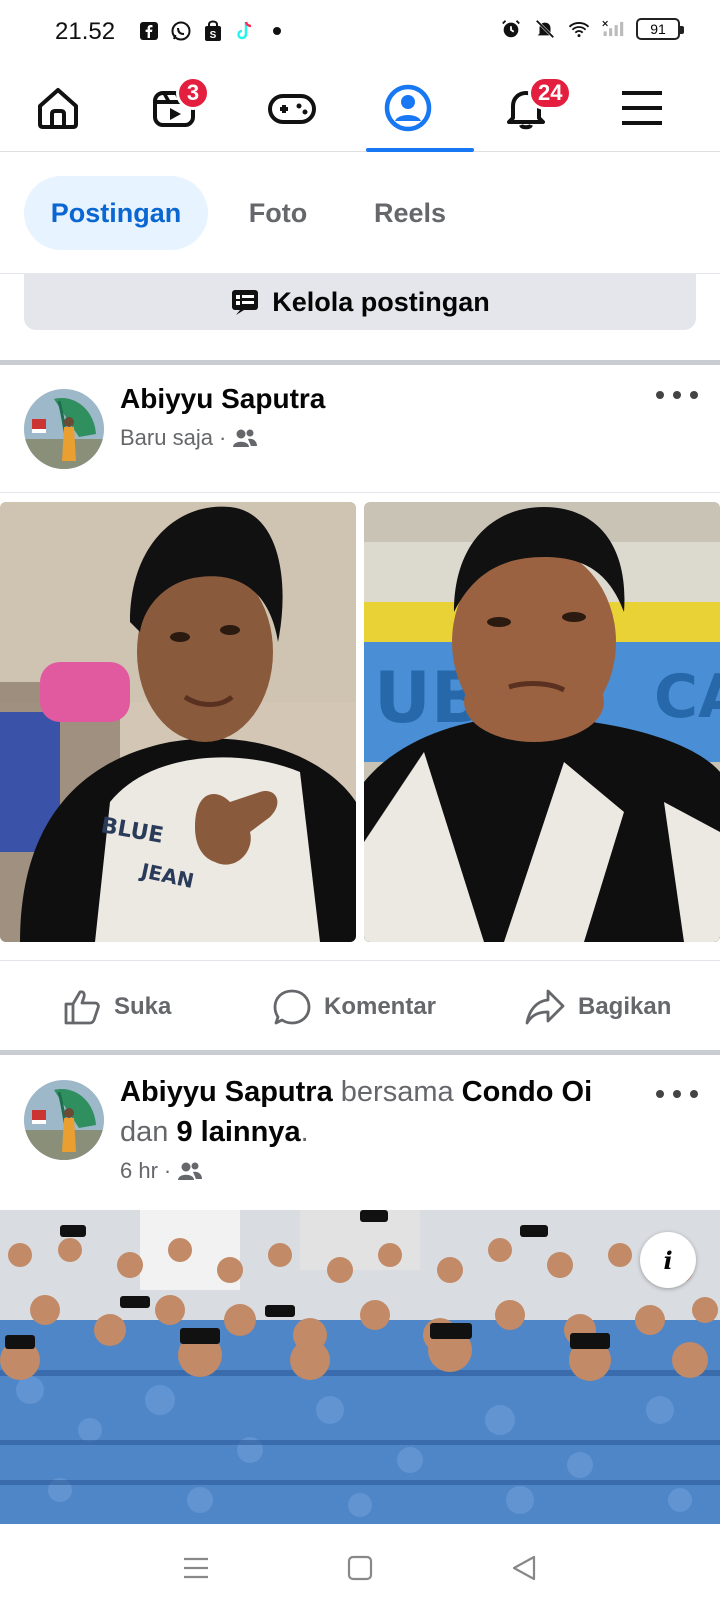  Describe the element at coordinates (360, 429) in the screenshot. I see `post1-header: Abiyyu Saputra Baru saja ·` at that location.